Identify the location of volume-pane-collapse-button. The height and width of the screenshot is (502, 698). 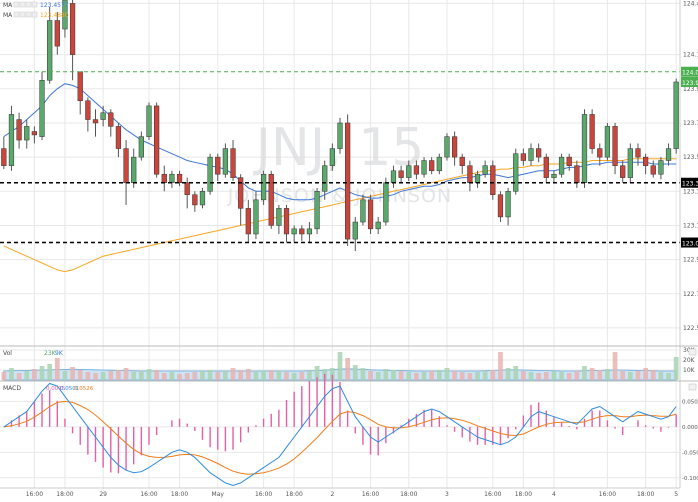
(692, 352).